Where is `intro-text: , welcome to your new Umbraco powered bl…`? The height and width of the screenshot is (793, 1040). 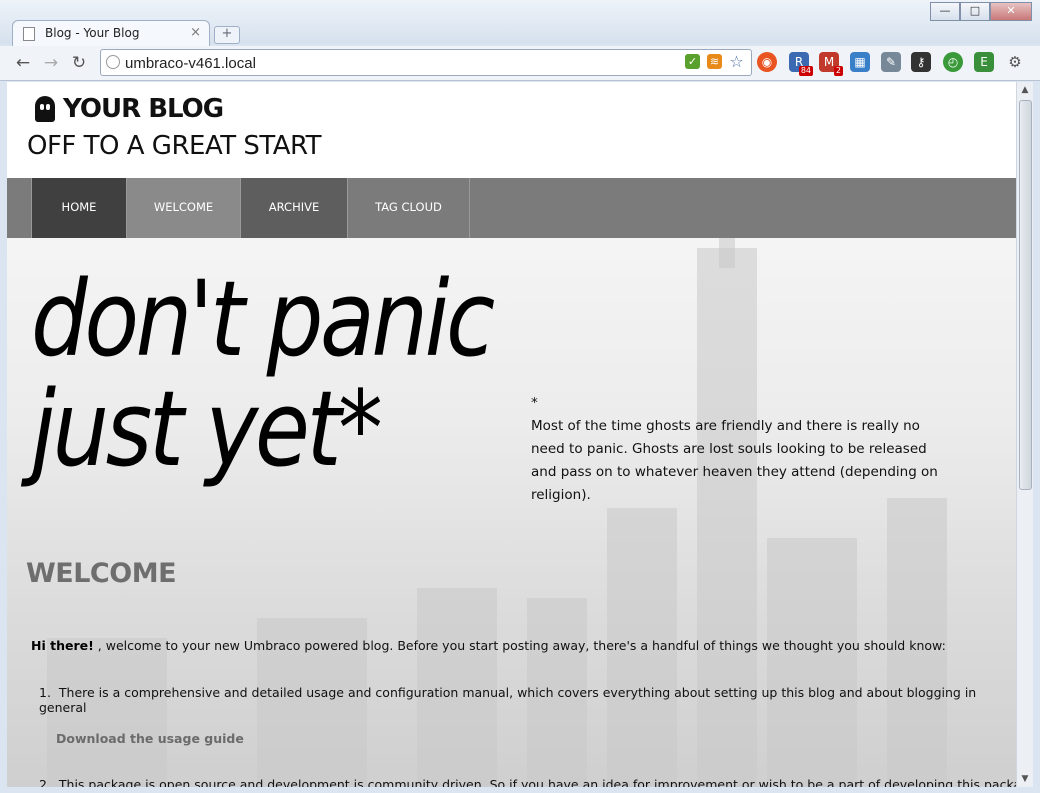
intro-text: , welcome to your new Umbraco powered bl… is located at coordinates (519, 645).